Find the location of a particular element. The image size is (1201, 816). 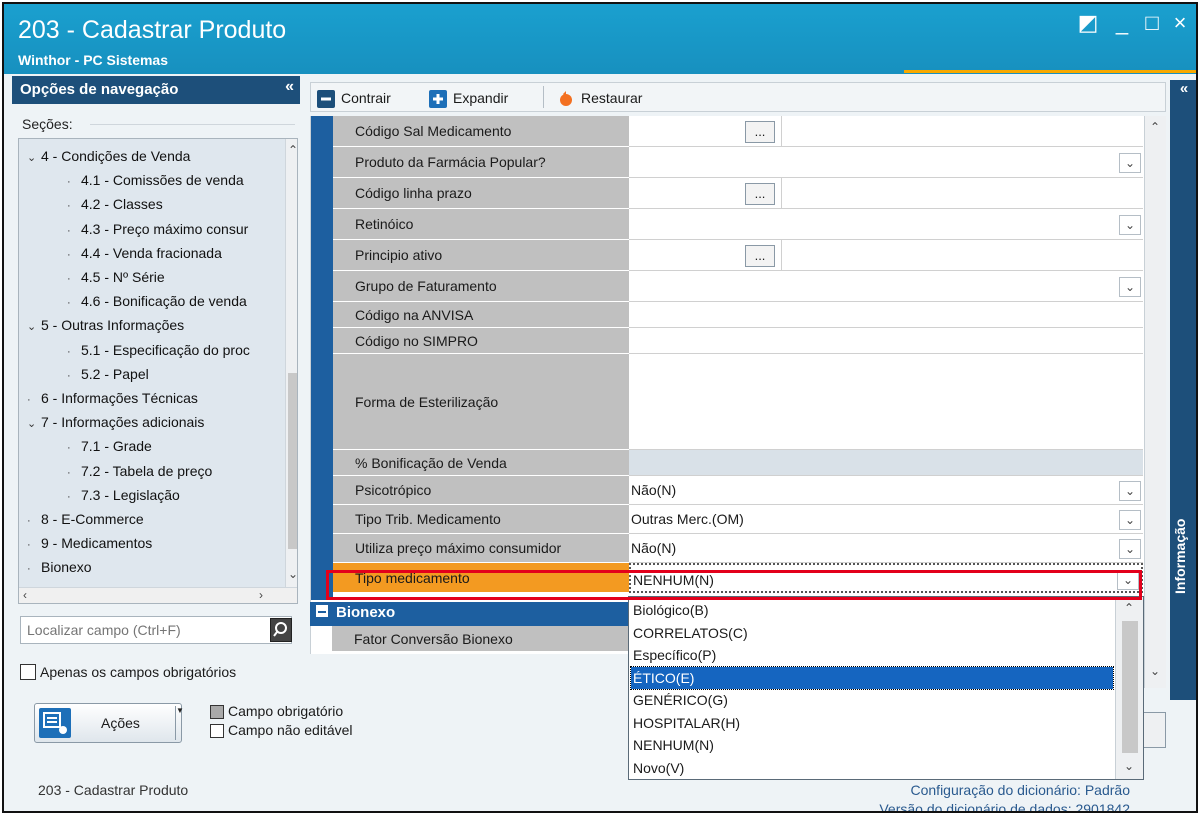

nav-panel-header: Opções de navegação « is located at coordinates (156, 90).